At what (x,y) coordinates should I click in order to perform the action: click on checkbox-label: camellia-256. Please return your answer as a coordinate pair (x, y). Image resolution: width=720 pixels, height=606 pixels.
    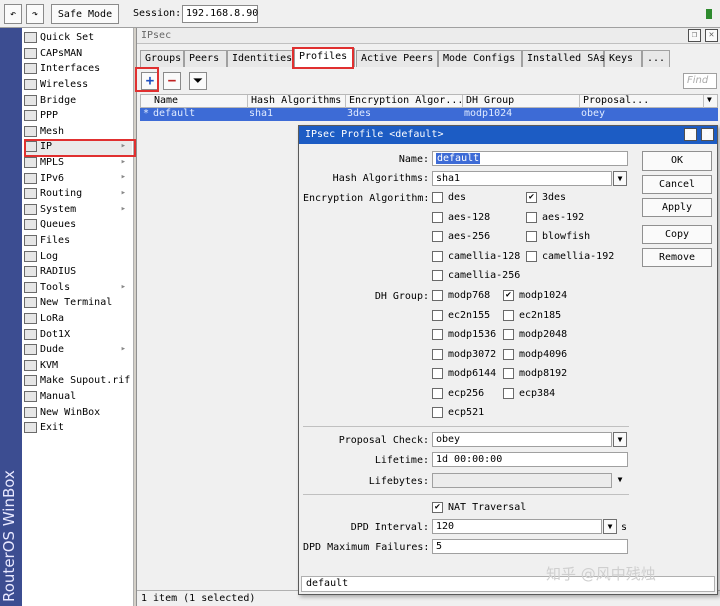
    Looking at the image, I should click on (484, 275).